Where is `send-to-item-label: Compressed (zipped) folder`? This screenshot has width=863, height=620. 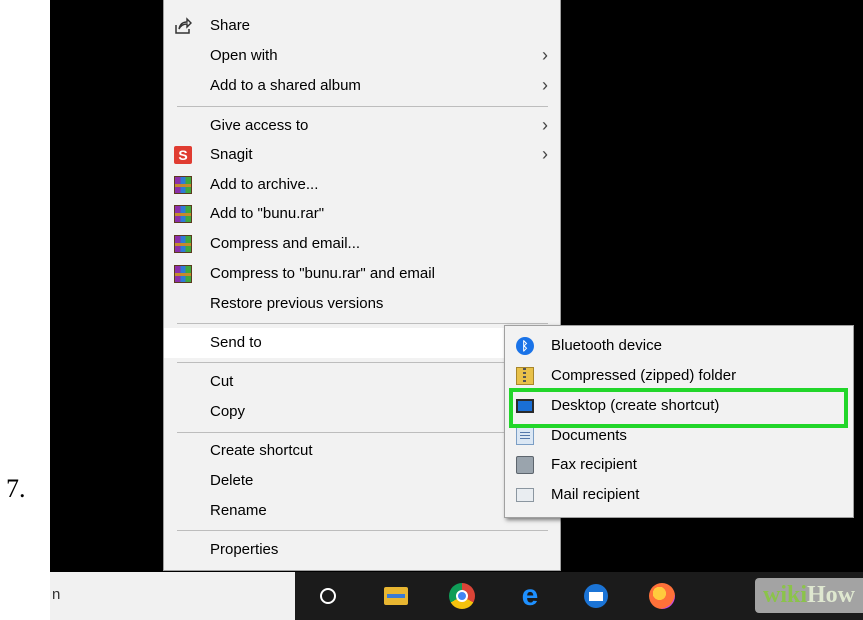
send-to-item-label: Compressed (zipped) folder is located at coordinates (644, 375).